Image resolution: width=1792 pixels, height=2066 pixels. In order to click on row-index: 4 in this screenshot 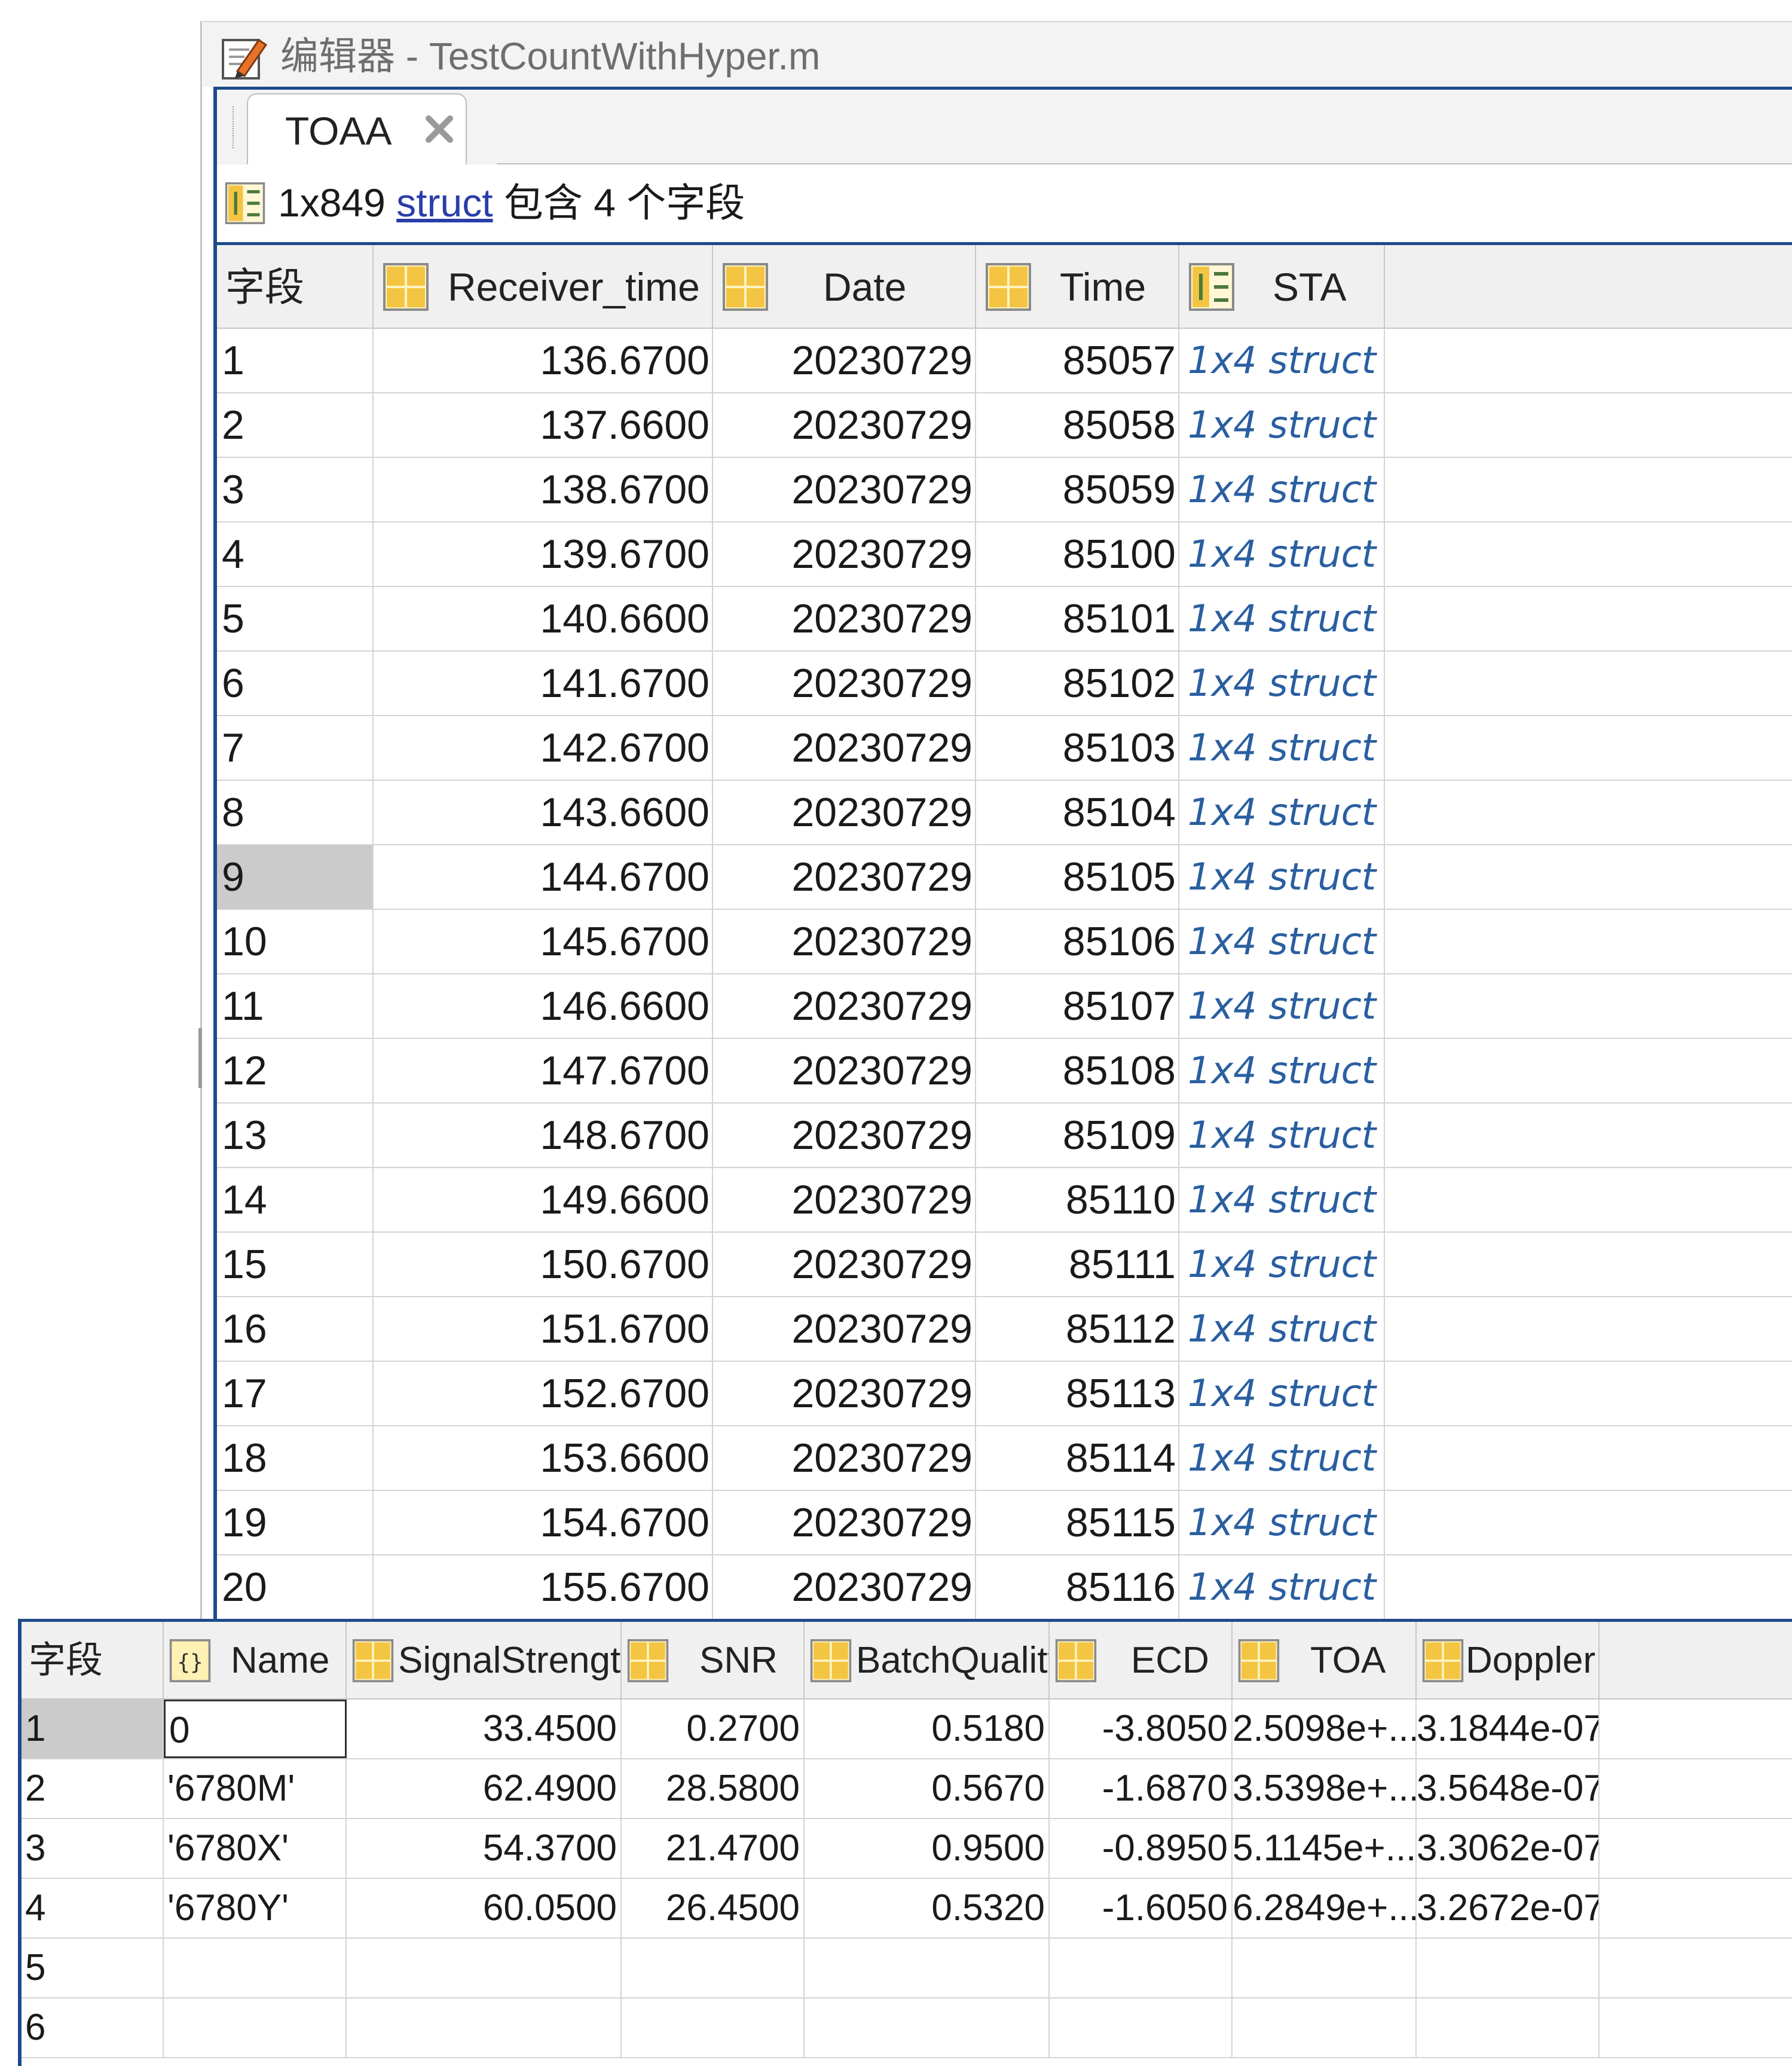, I will do `click(295, 554)`.